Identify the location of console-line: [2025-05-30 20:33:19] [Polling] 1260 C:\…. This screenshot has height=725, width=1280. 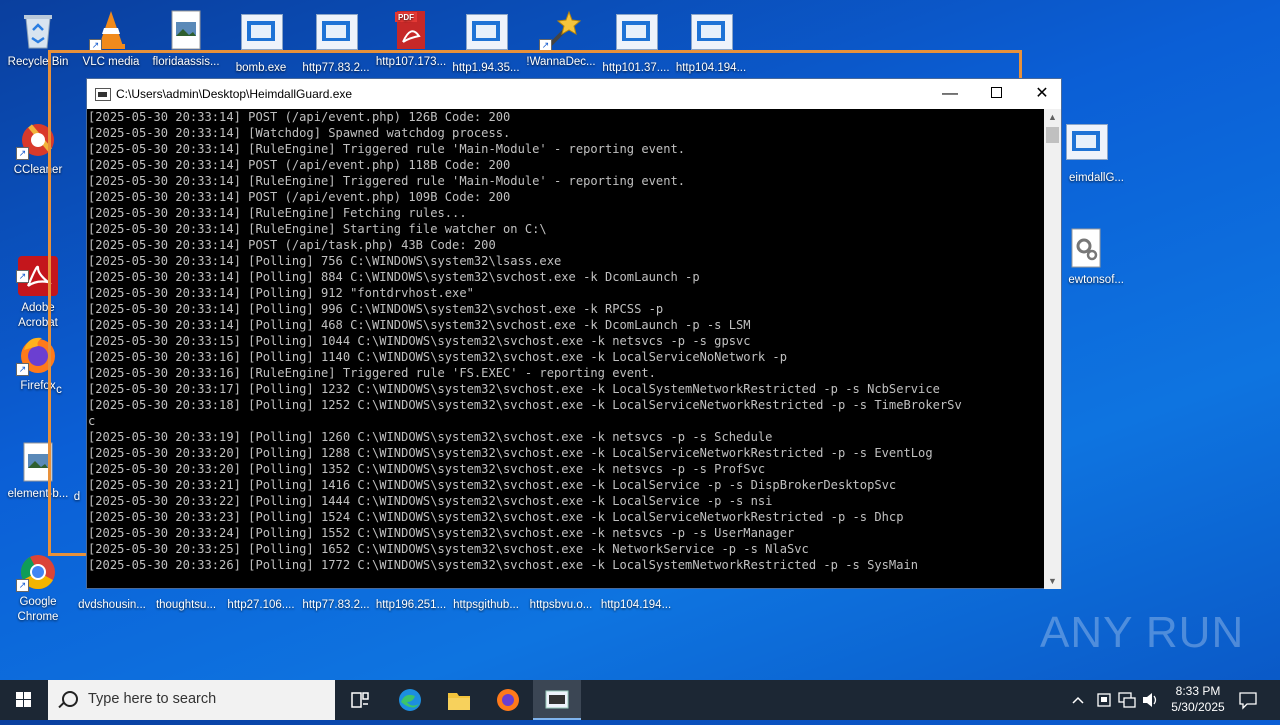
(430, 437).